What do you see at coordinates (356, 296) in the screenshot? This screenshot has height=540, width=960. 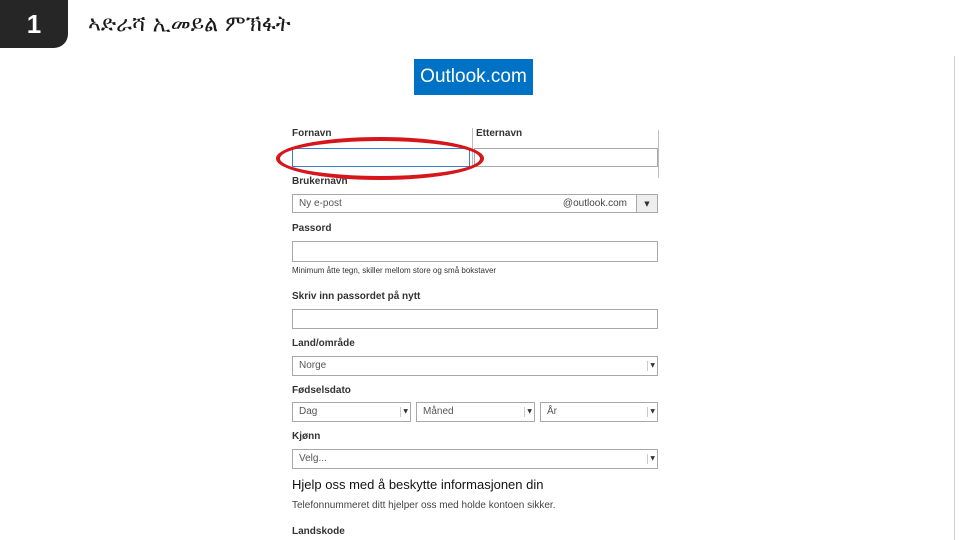 I see `password-repeat-label: Skriv inn passordet på nytt` at bounding box center [356, 296].